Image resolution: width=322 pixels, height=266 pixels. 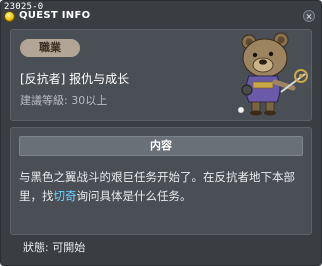 I want to click on close-button, so click(x=309, y=16).